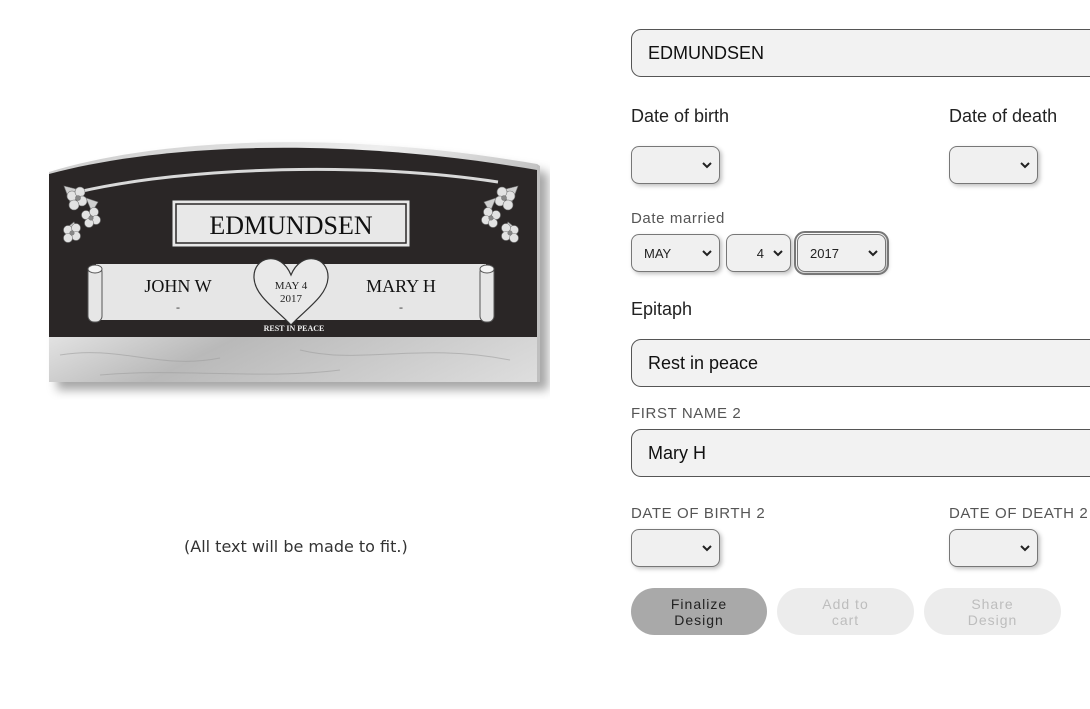  I want to click on date-of-birth-label: Date of birth, so click(680, 116).